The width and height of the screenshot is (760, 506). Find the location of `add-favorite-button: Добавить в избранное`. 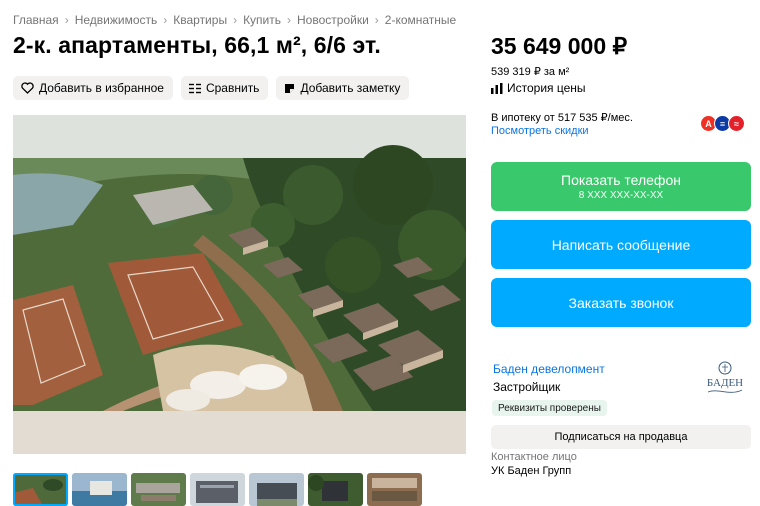

add-favorite-button: Добавить в избранное is located at coordinates (93, 88).